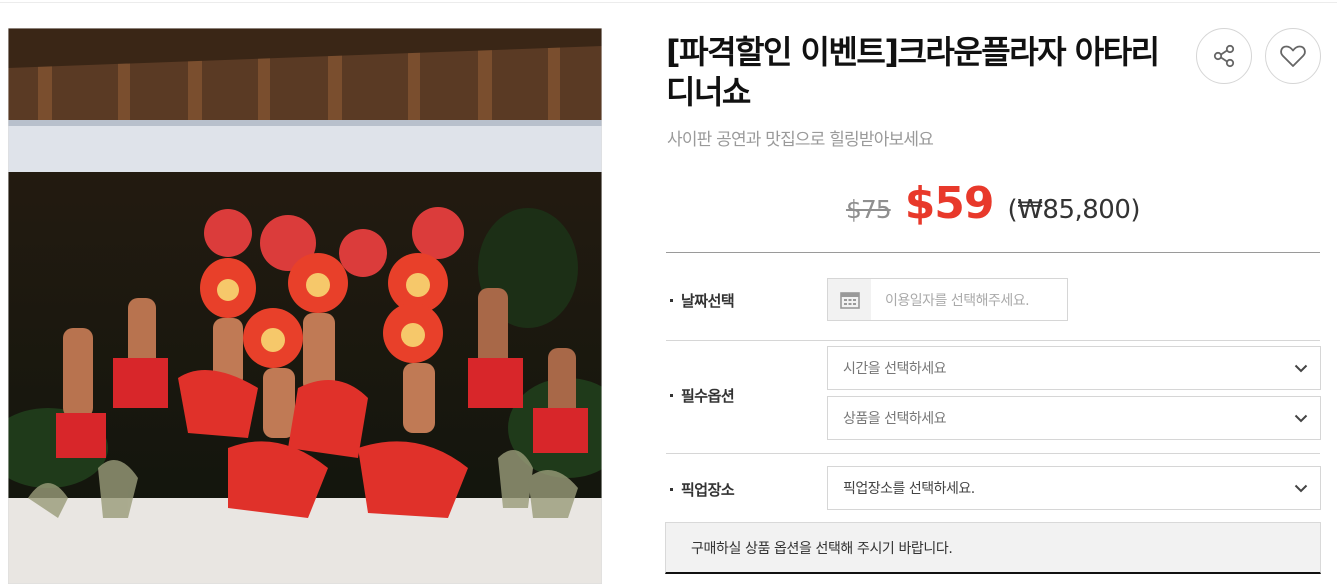 Image resolution: width=1337 pixels, height=584 pixels. Describe the element at coordinates (800, 140) in the screenshot. I see `product-subtitle: 사이판 공연과 맛집으로 힐링받아보세요` at that location.